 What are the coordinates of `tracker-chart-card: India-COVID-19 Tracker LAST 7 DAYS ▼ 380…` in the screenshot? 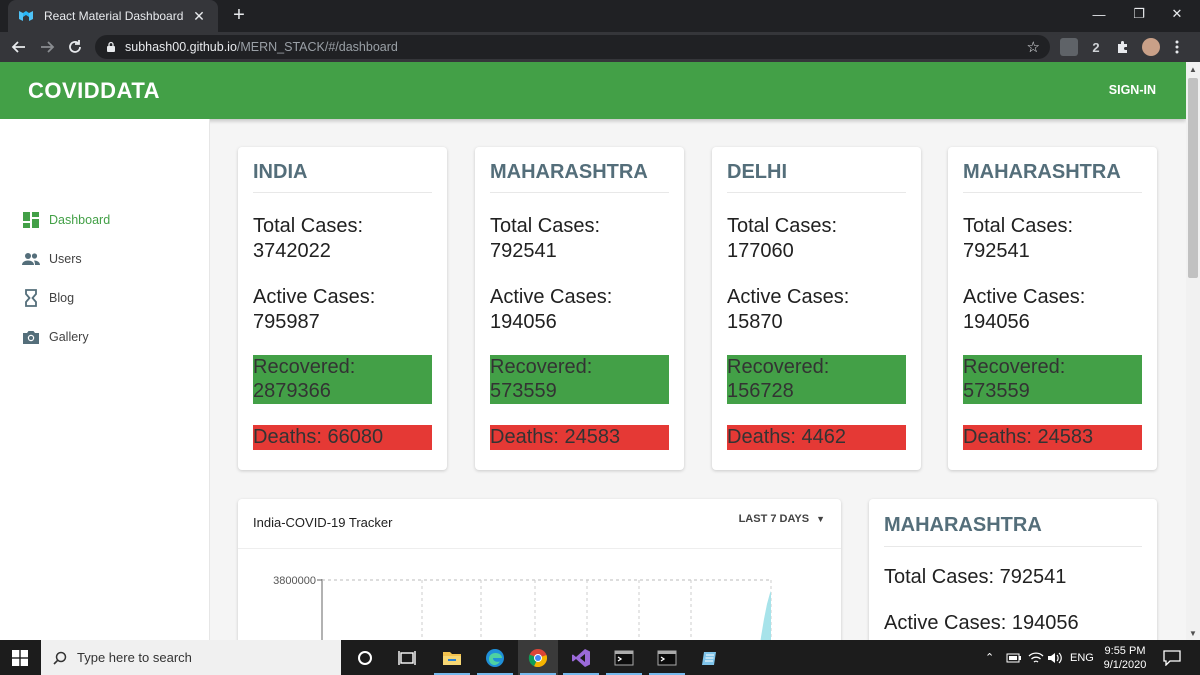 It's located at (539, 569).